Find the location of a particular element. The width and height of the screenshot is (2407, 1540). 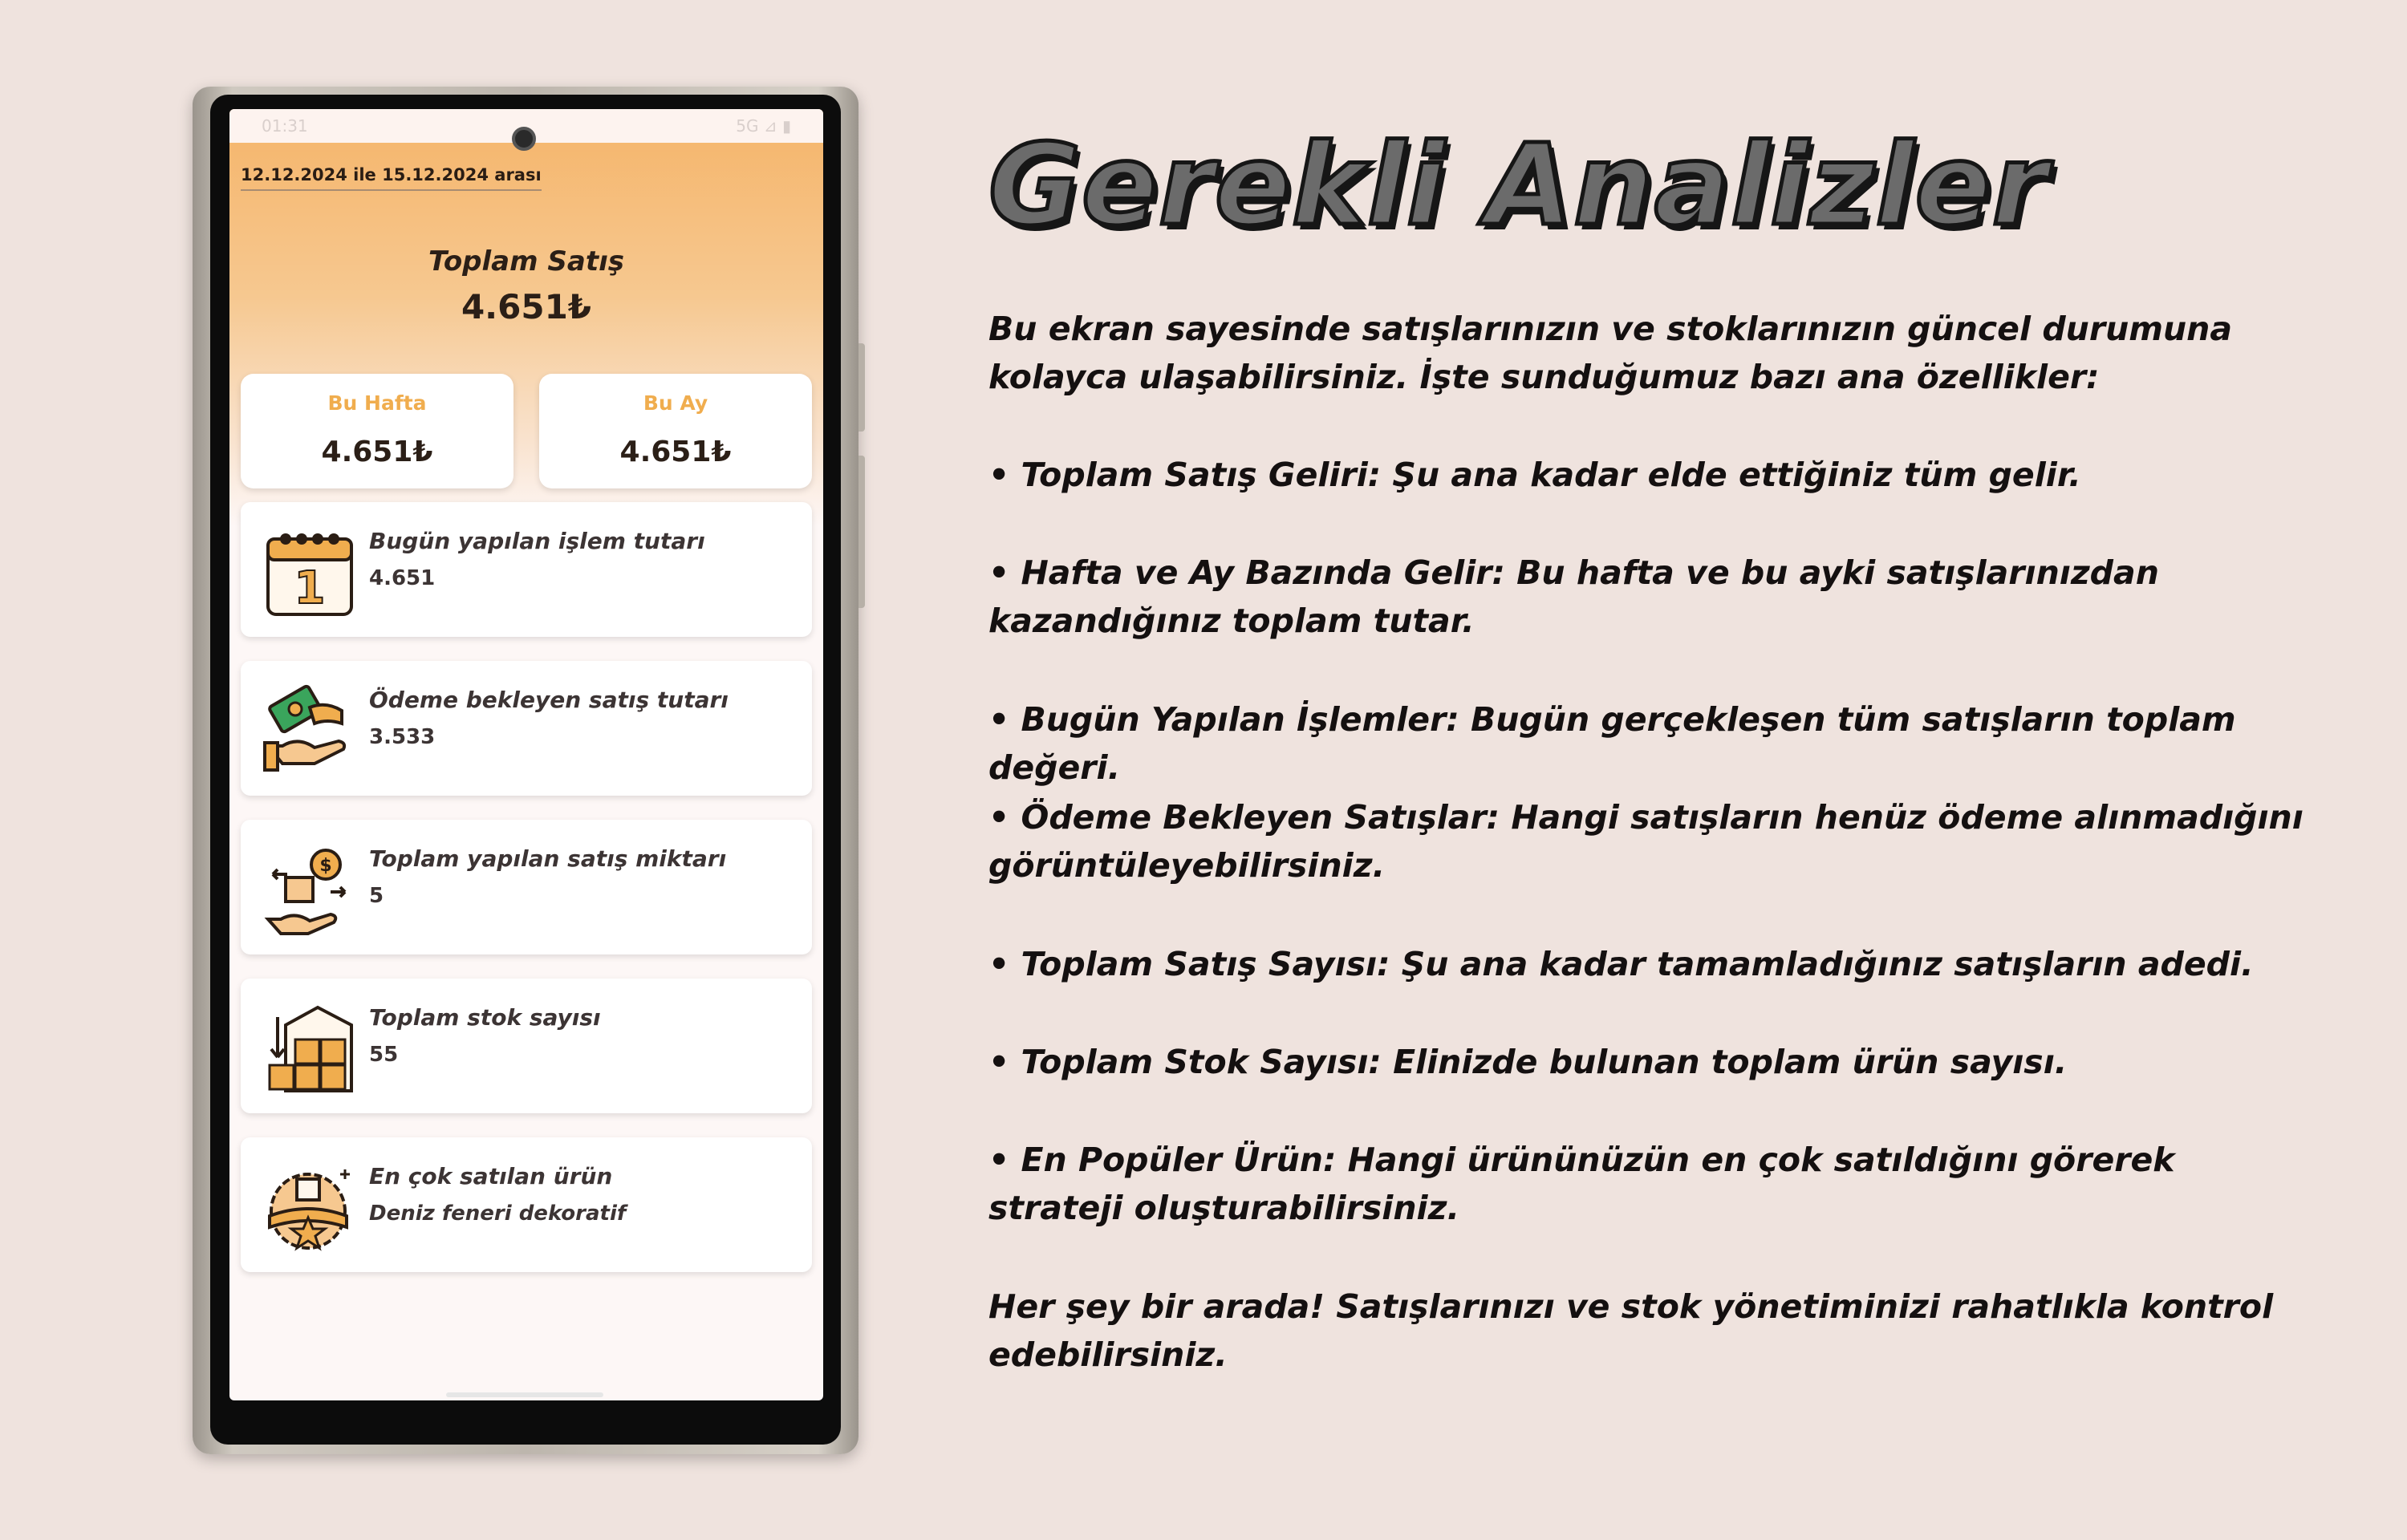

stat-value: Deniz feneri dekoratif is located at coordinates (498, 1214).